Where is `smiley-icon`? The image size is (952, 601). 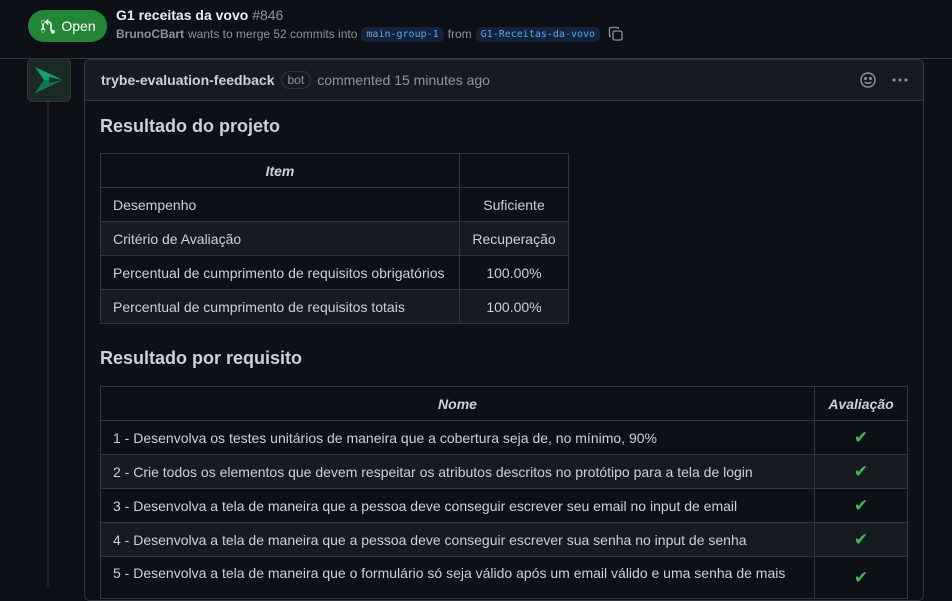 smiley-icon is located at coordinates (868, 80).